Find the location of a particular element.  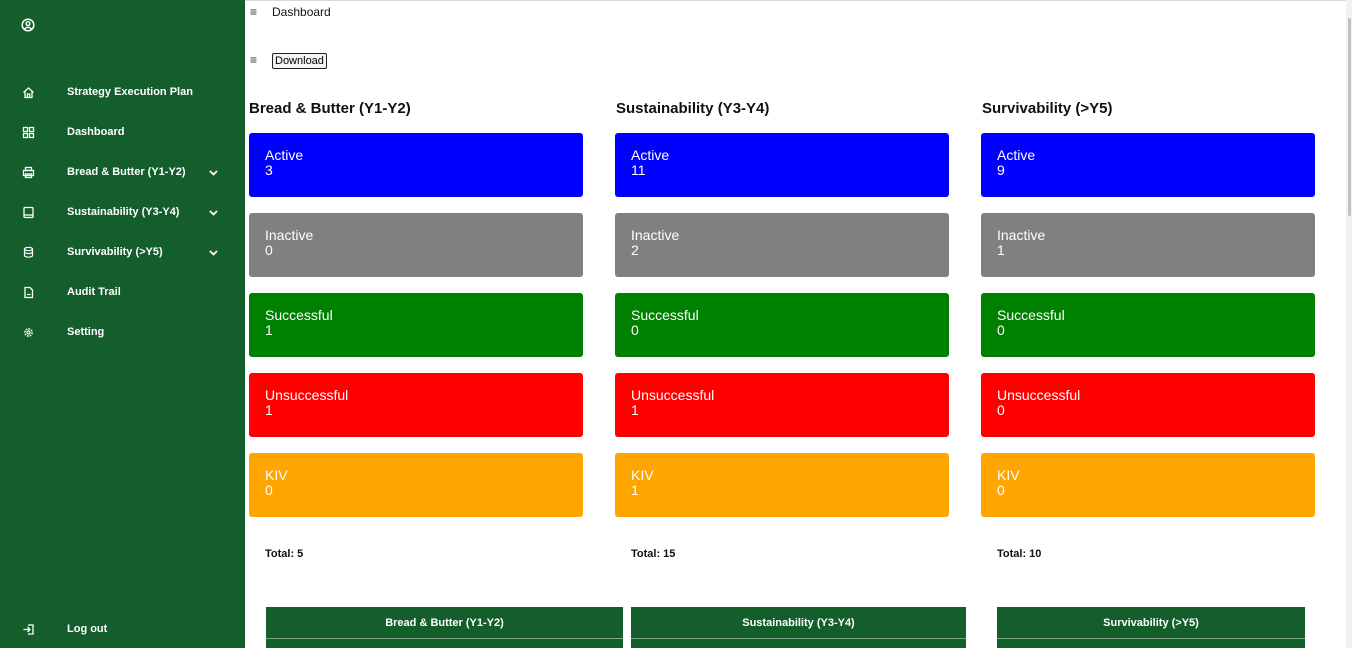

database-icon is located at coordinates (28, 252).